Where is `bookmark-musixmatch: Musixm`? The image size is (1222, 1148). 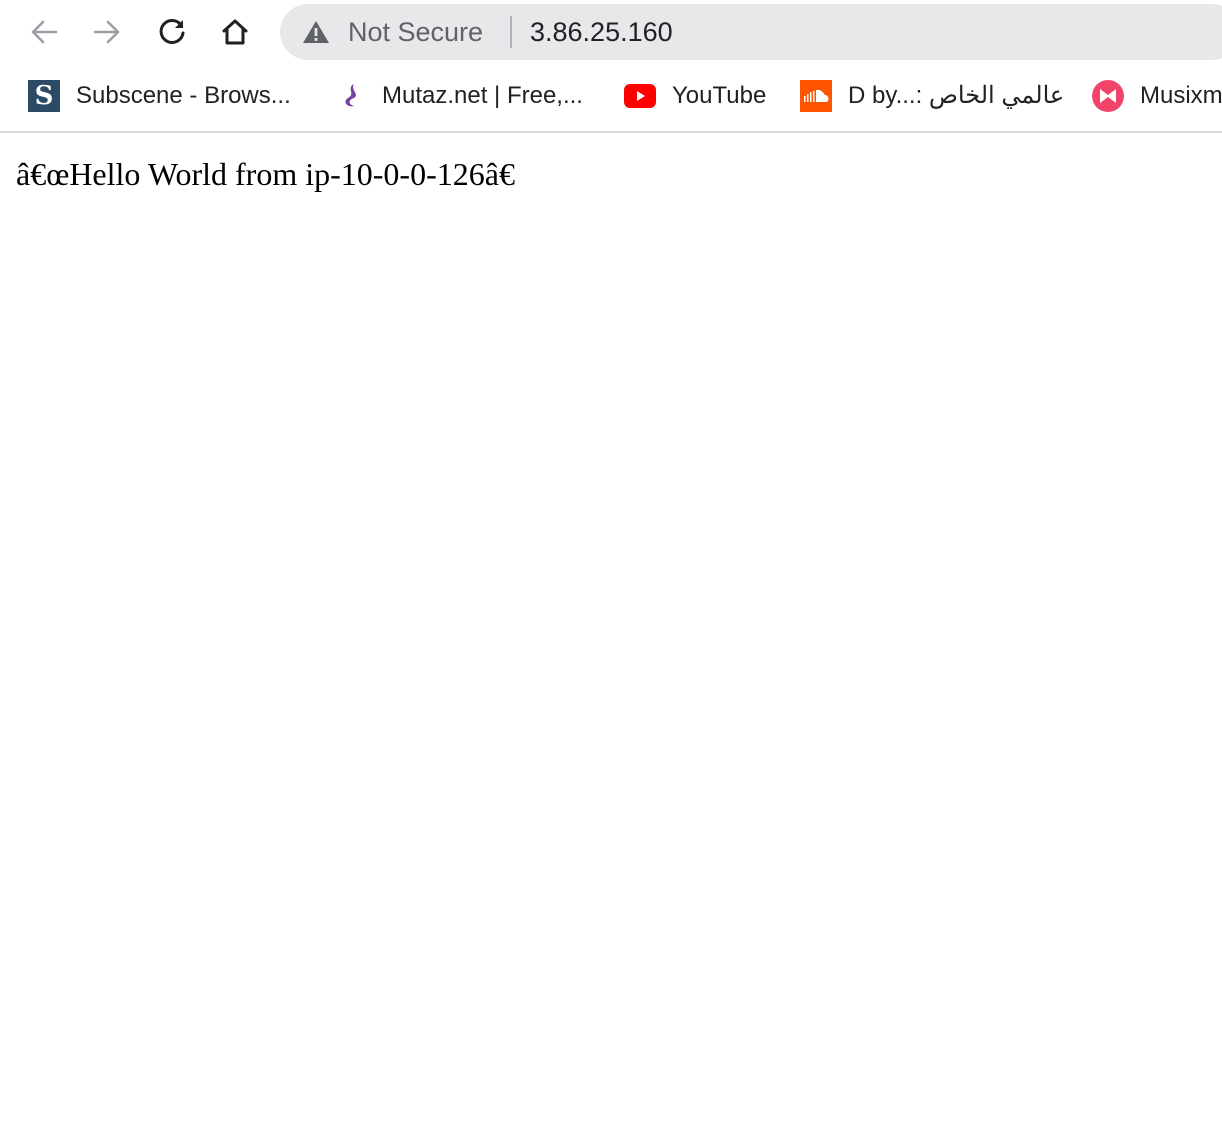
bookmark-musixmatch: Musixm is located at coordinates (1157, 96).